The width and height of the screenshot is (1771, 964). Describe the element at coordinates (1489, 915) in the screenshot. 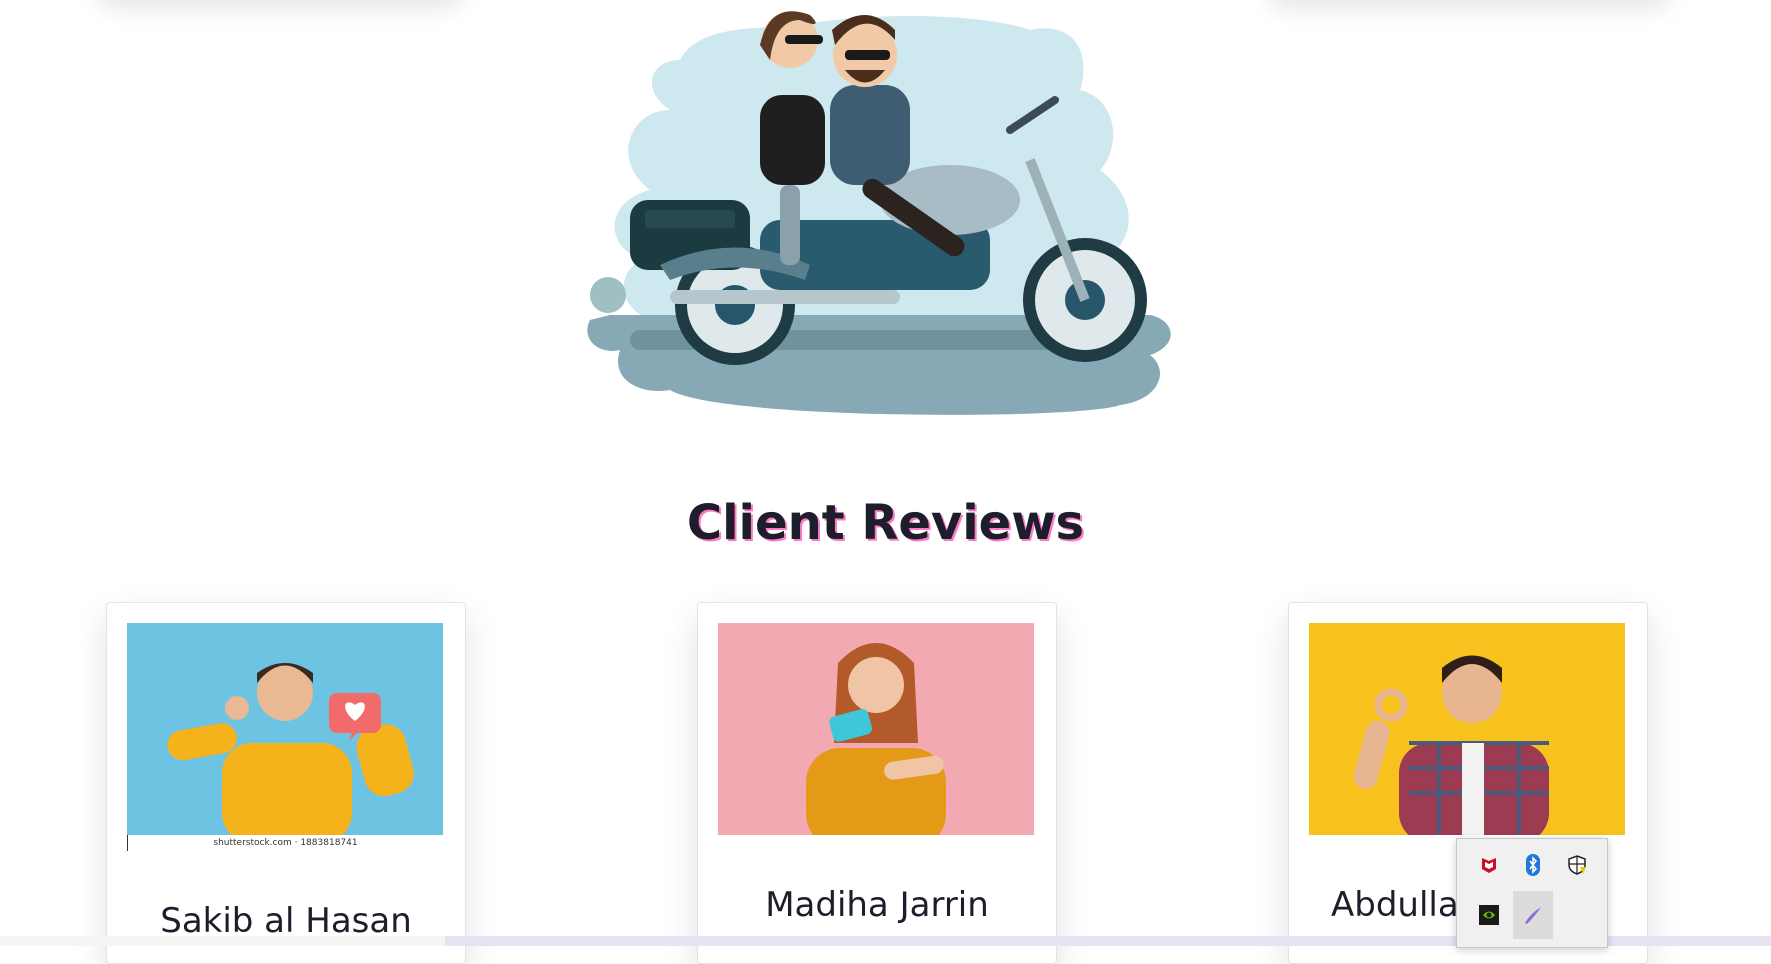

I see `nvidia-icon` at that location.